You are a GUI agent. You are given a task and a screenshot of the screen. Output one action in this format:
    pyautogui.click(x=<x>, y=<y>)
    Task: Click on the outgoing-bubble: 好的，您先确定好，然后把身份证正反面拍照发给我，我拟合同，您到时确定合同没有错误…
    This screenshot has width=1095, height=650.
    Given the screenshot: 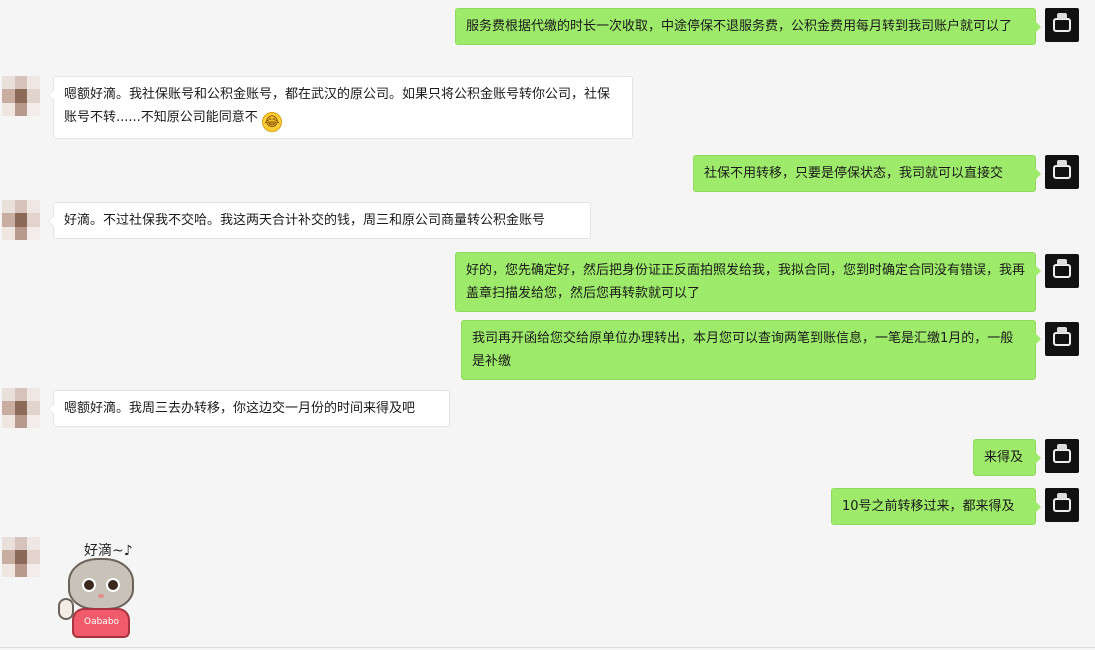 What is the action you would take?
    pyautogui.click(x=748, y=282)
    